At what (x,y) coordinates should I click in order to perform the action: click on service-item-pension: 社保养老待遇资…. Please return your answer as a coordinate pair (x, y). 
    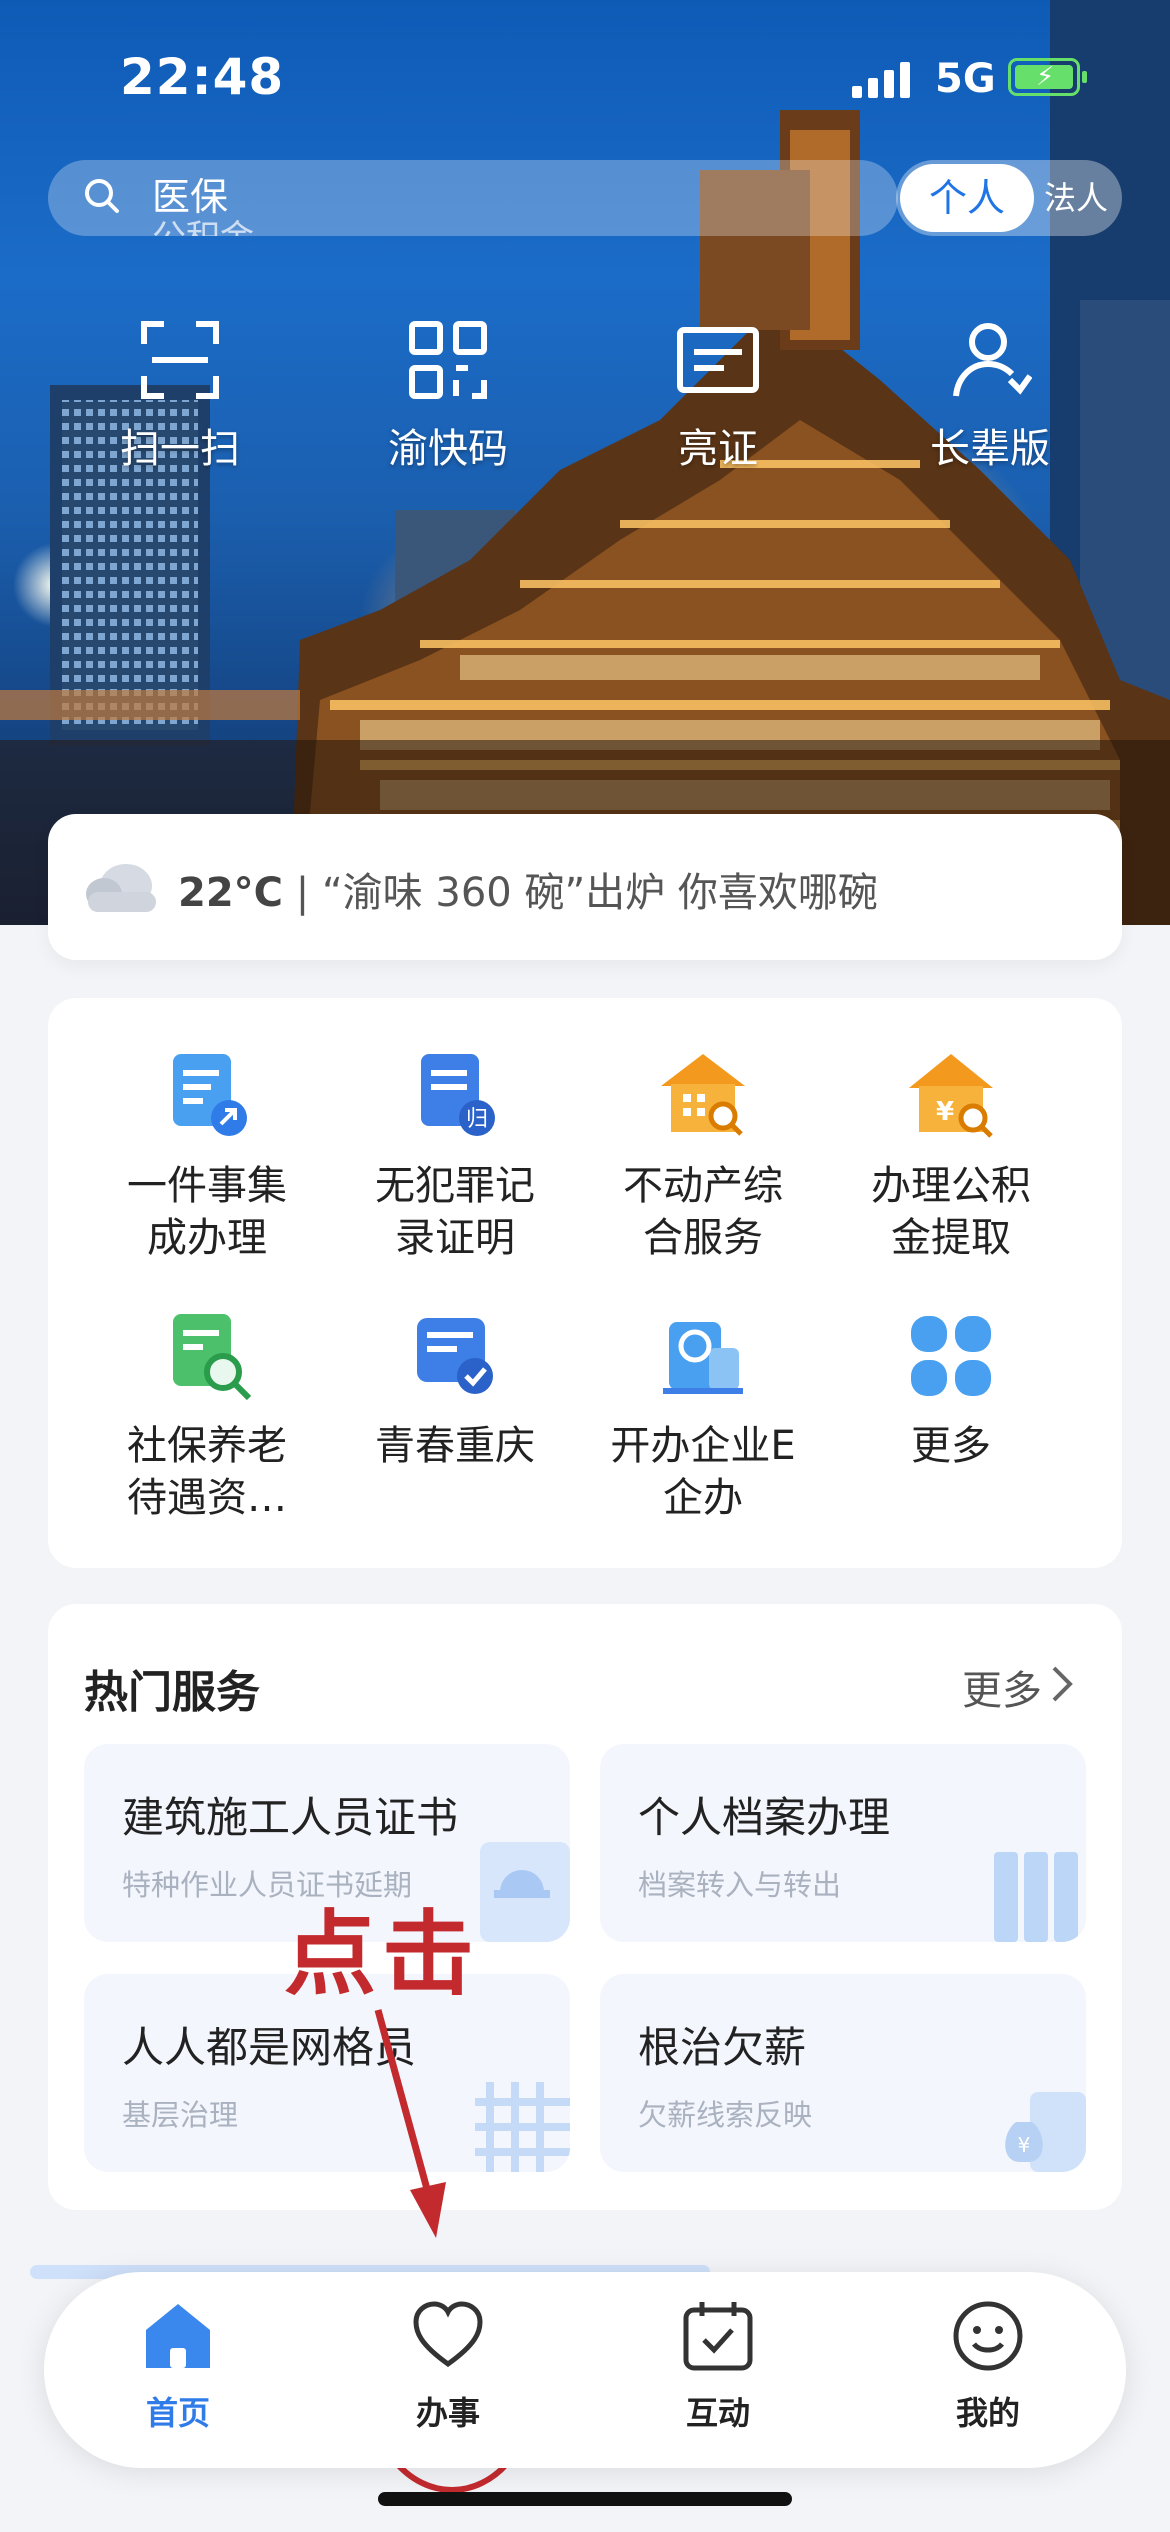
    Looking at the image, I should click on (207, 1416).